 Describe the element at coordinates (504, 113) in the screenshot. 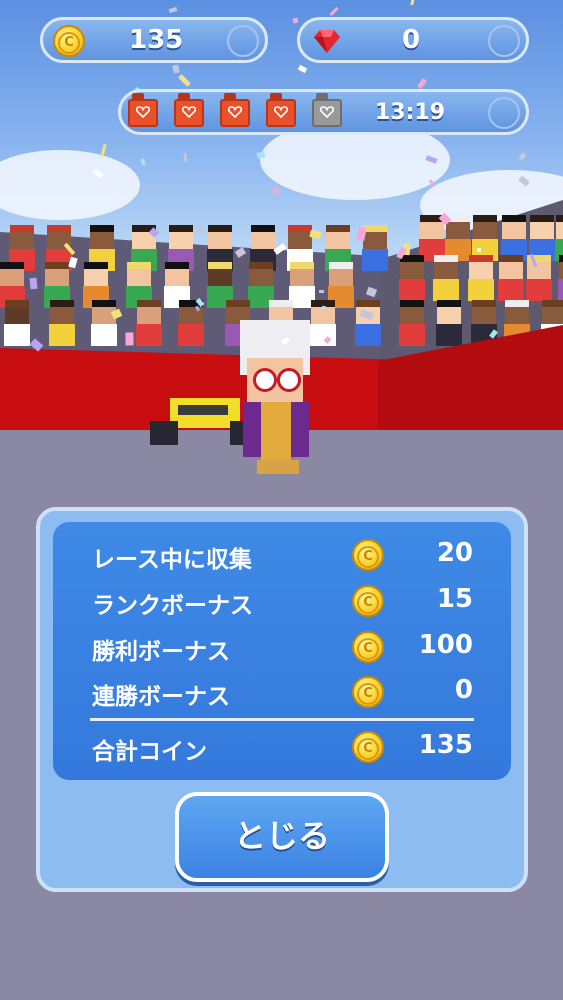

I see `add-fuel-button` at that location.